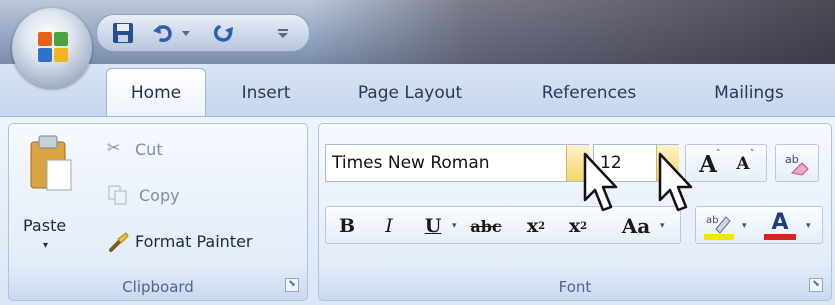 The image size is (835, 305). Describe the element at coordinates (411, 163) in the screenshot. I see `font-name-value: Times New Roman` at that location.